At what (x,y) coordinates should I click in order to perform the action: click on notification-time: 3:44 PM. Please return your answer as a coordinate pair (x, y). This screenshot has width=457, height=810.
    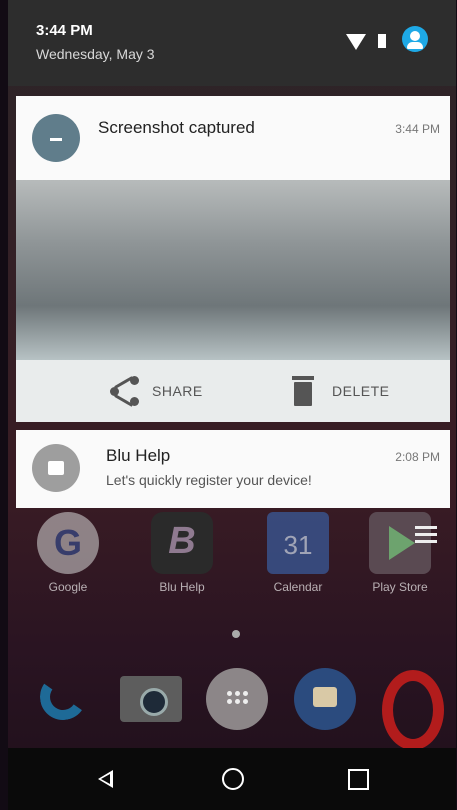
    Looking at the image, I should click on (417, 129).